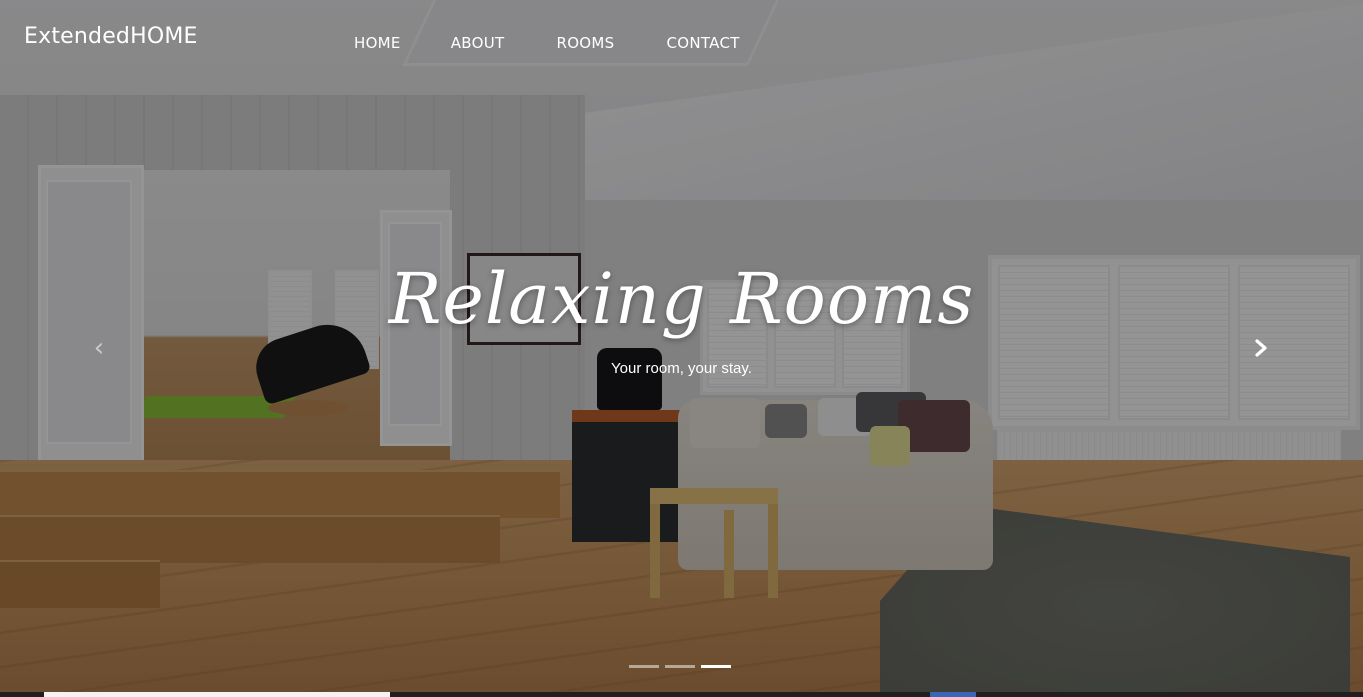 The image size is (1363, 697). I want to click on bottom-edge-strip, so click(681, 694).